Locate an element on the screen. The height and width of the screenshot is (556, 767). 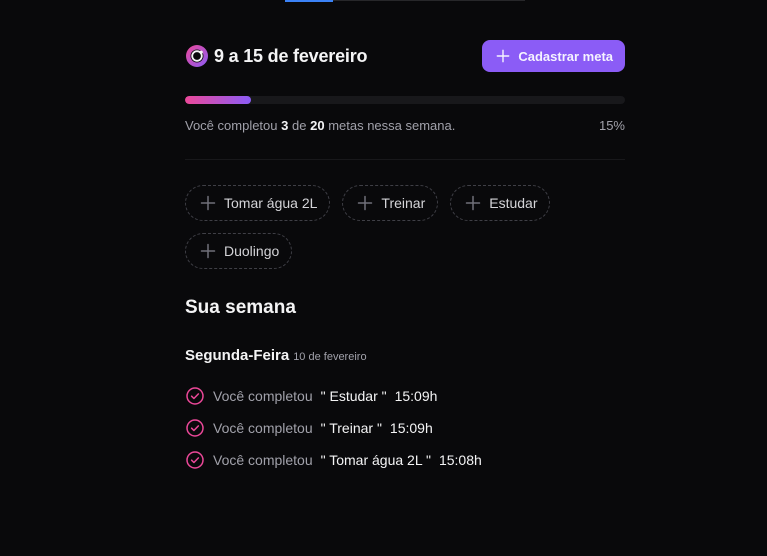
progress-fill is located at coordinates (218, 100).